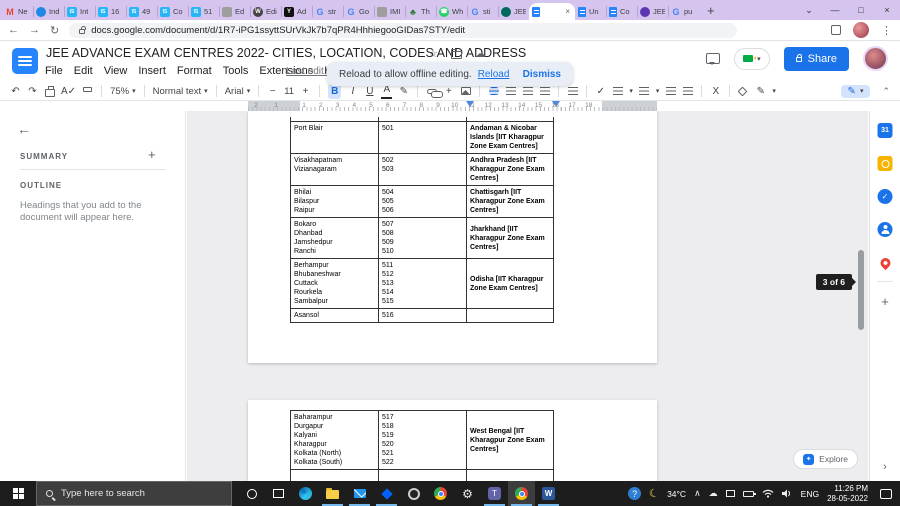 The image size is (900, 506). I want to click on browser-tab: IS 16, so click(110, 11).